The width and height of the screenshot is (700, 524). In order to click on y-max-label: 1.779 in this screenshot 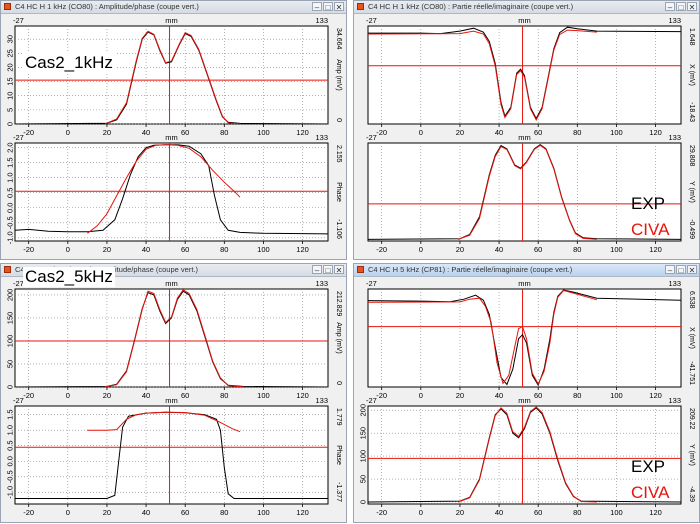, I will do `click(338, 417)`.